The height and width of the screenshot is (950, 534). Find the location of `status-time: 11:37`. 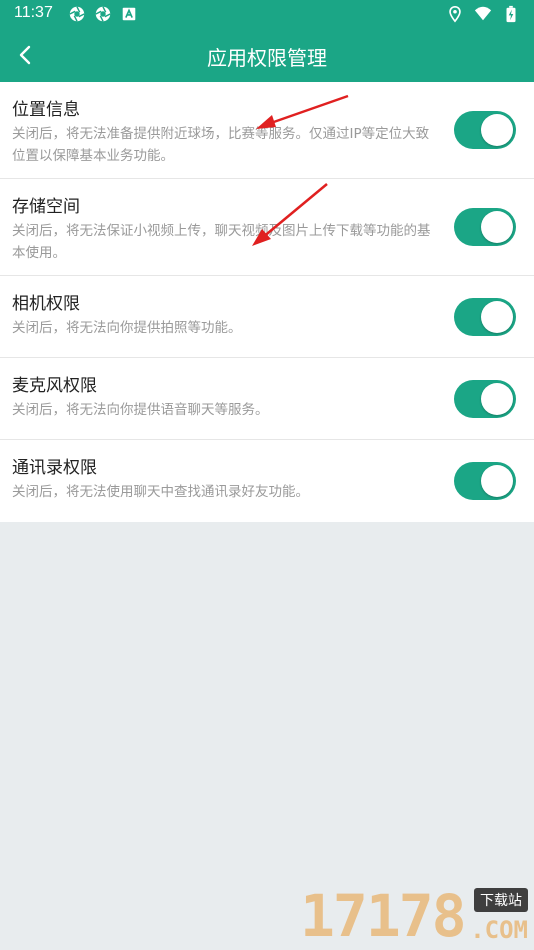

status-time: 11:37 is located at coordinates (33, 12).